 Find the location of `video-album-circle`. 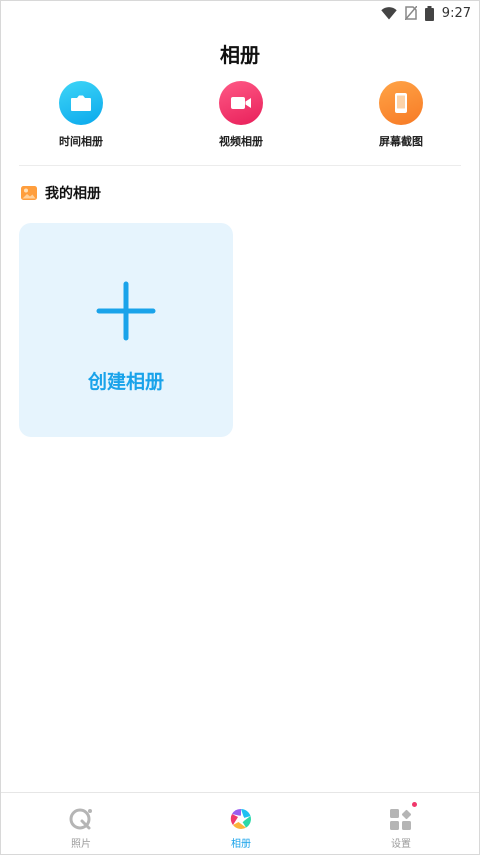

video-album-circle is located at coordinates (241, 103).